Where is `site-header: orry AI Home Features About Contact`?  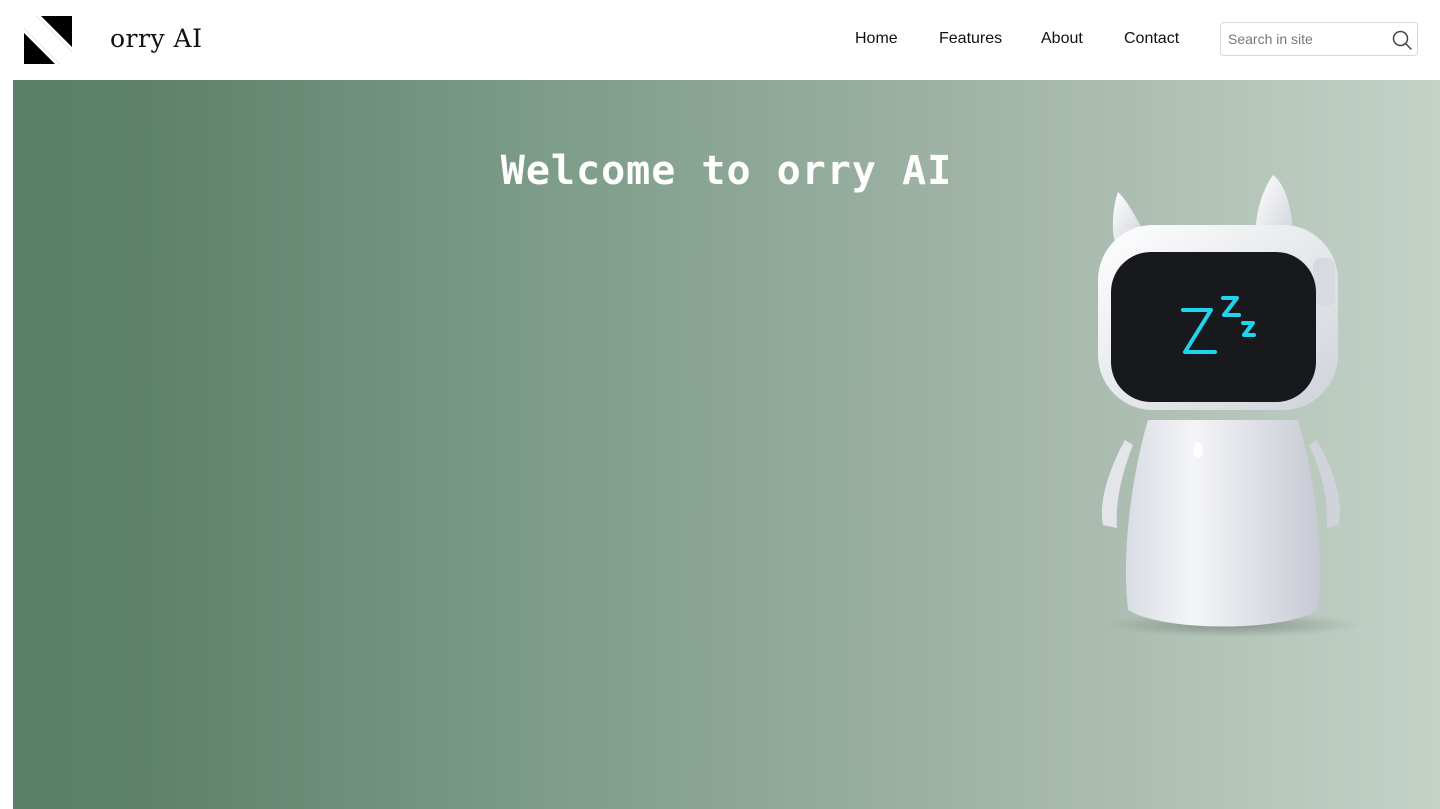 site-header: orry AI Home Features About Contact is located at coordinates (720, 40).